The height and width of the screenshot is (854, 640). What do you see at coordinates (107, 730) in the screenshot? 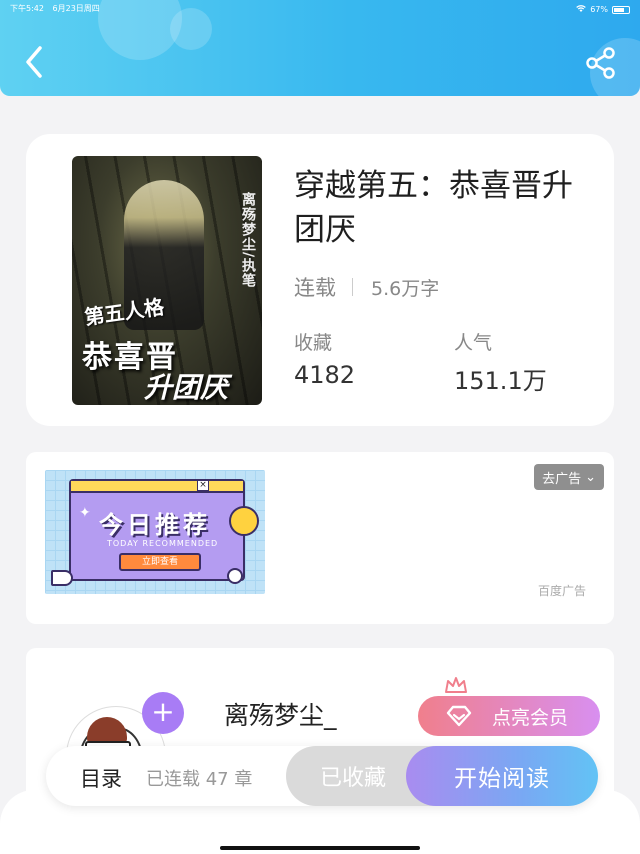
I see `avatar-hair` at bounding box center [107, 730].